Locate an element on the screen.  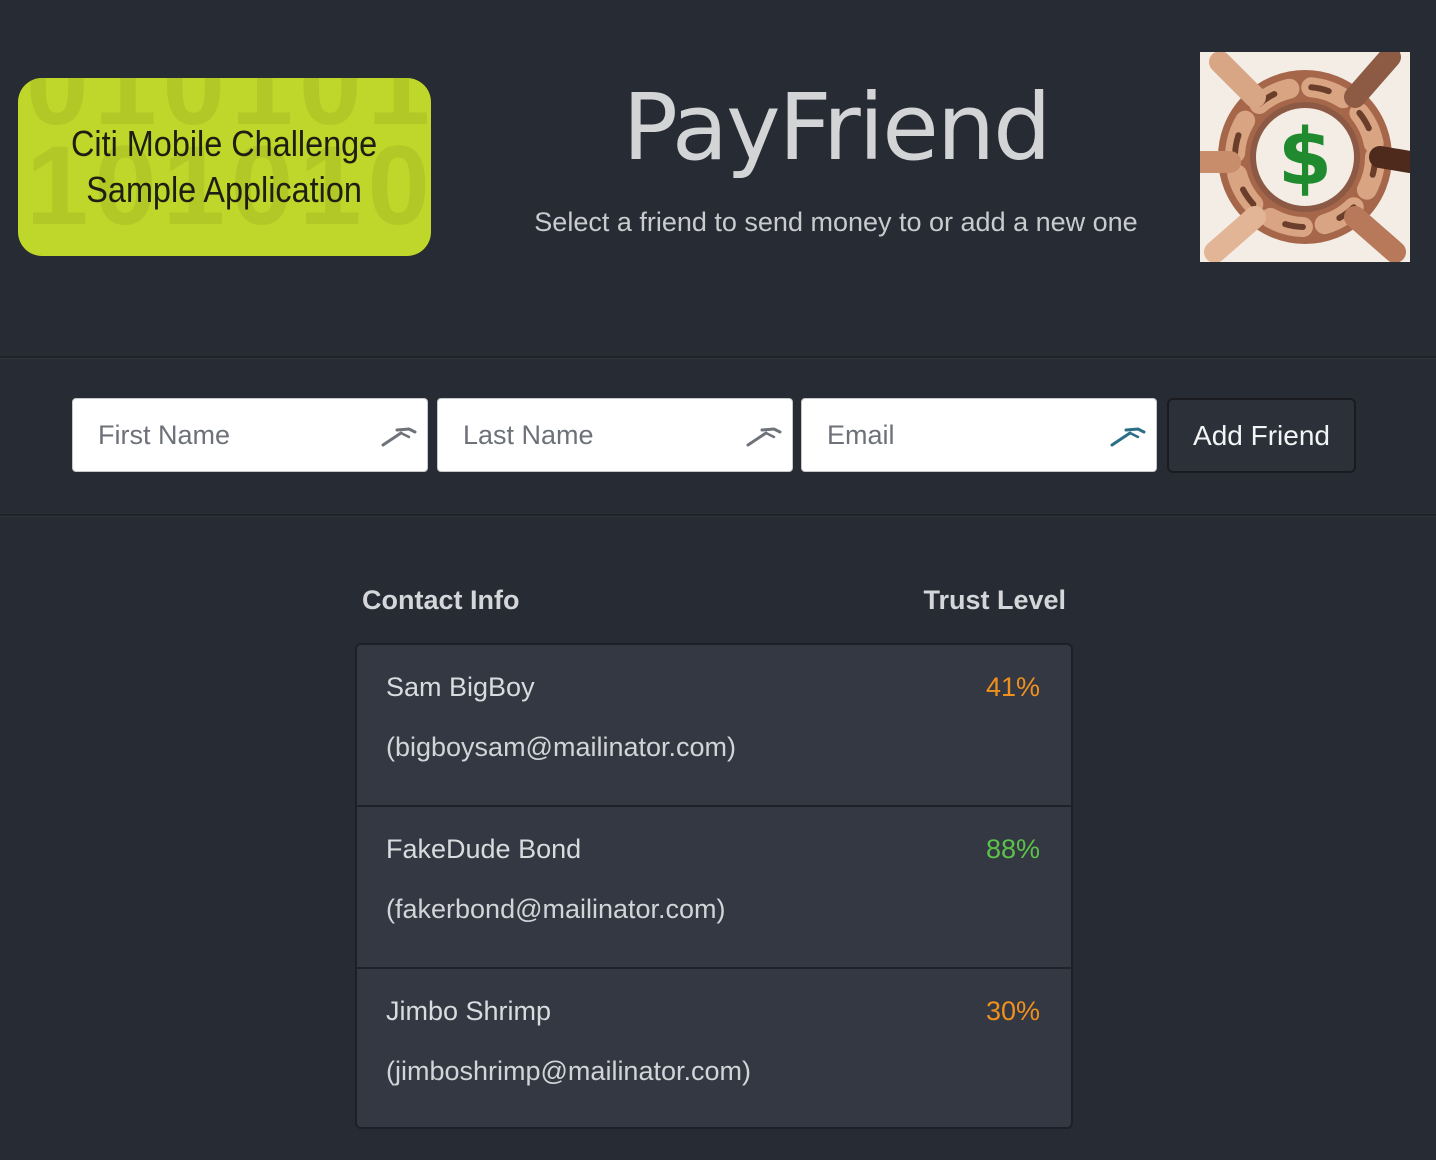
form-divider is located at coordinates (718, 515).